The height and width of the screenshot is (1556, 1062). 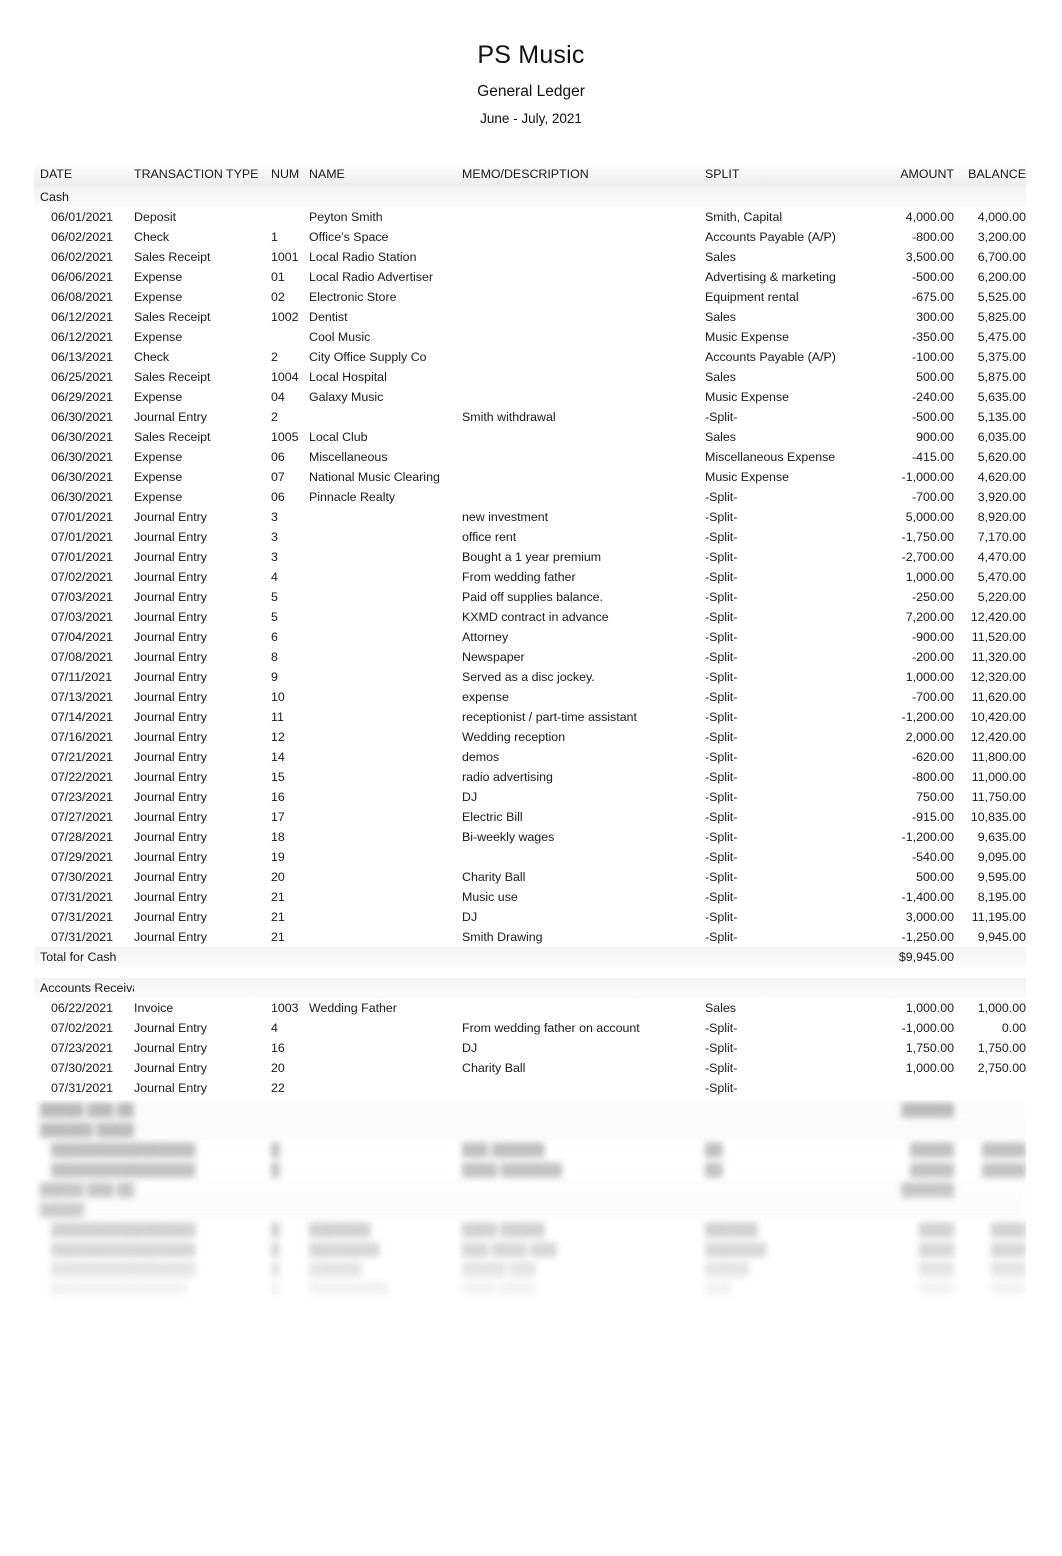 What do you see at coordinates (278, 477) in the screenshot?
I see `cell-num: 07` at bounding box center [278, 477].